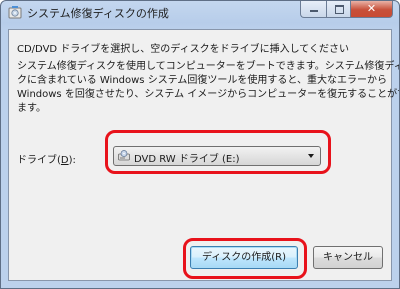 The height and width of the screenshot is (289, 400). What do you see at coordinates (39, 160) in the screenshot?
I see `drive-label-prefix: ドライブ(` at bounding box center [39, 160].